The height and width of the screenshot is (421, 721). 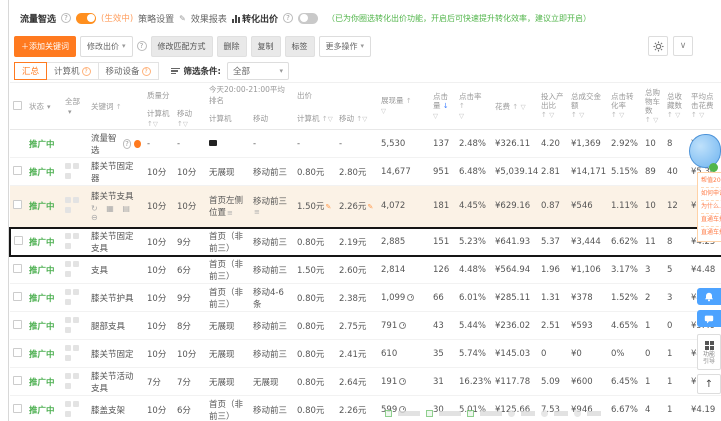 What do you see at coordinates (474, 171) in the screenshot?
I see `cell-ctr: 6.48%` at bounding box center [474, 171].